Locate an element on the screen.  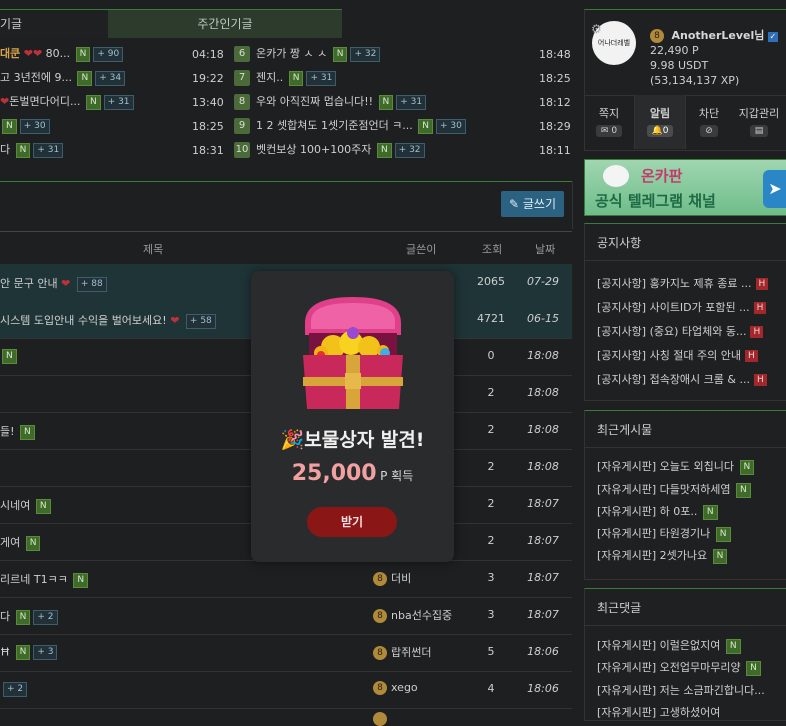
reward-amount: 25,000 is located at coordinates (334, 473).